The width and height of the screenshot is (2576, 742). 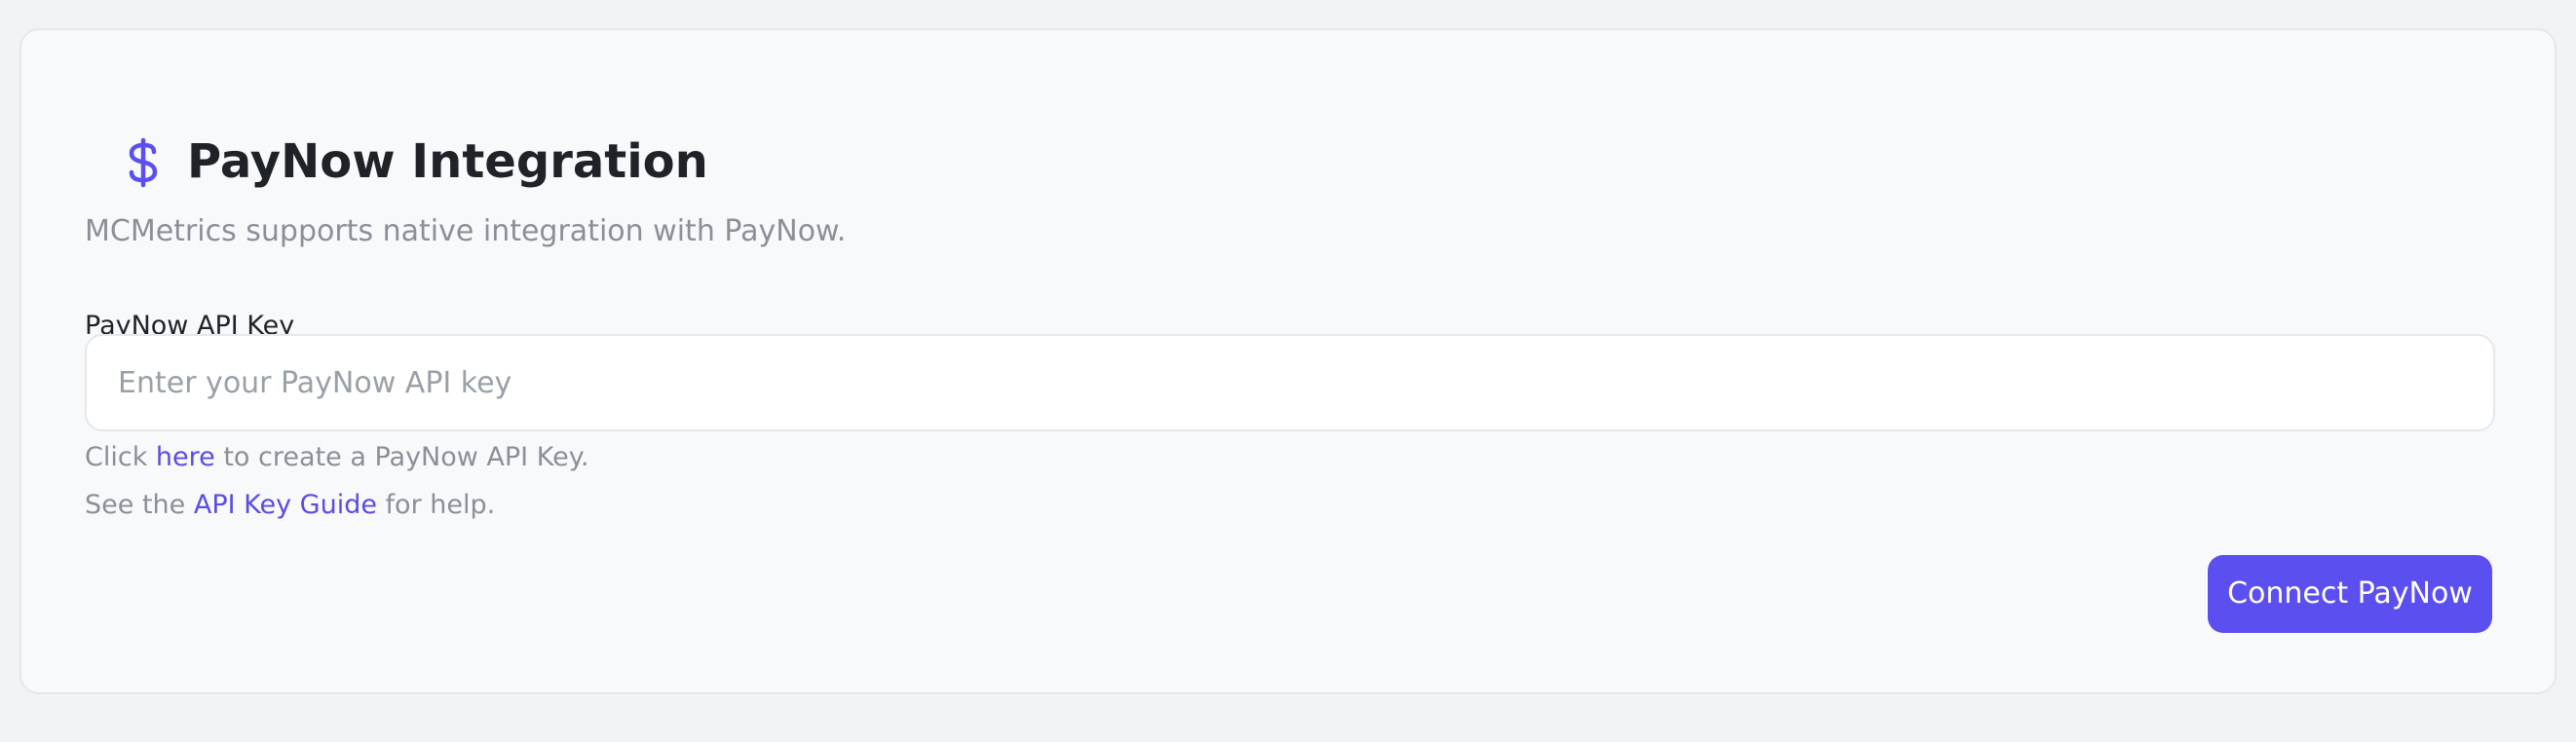 What do you see at coordinates (2350, 594) in the screenshot?
I see `connect-paynow-button: Connect PayNow` at bounding box center [2350, 594].